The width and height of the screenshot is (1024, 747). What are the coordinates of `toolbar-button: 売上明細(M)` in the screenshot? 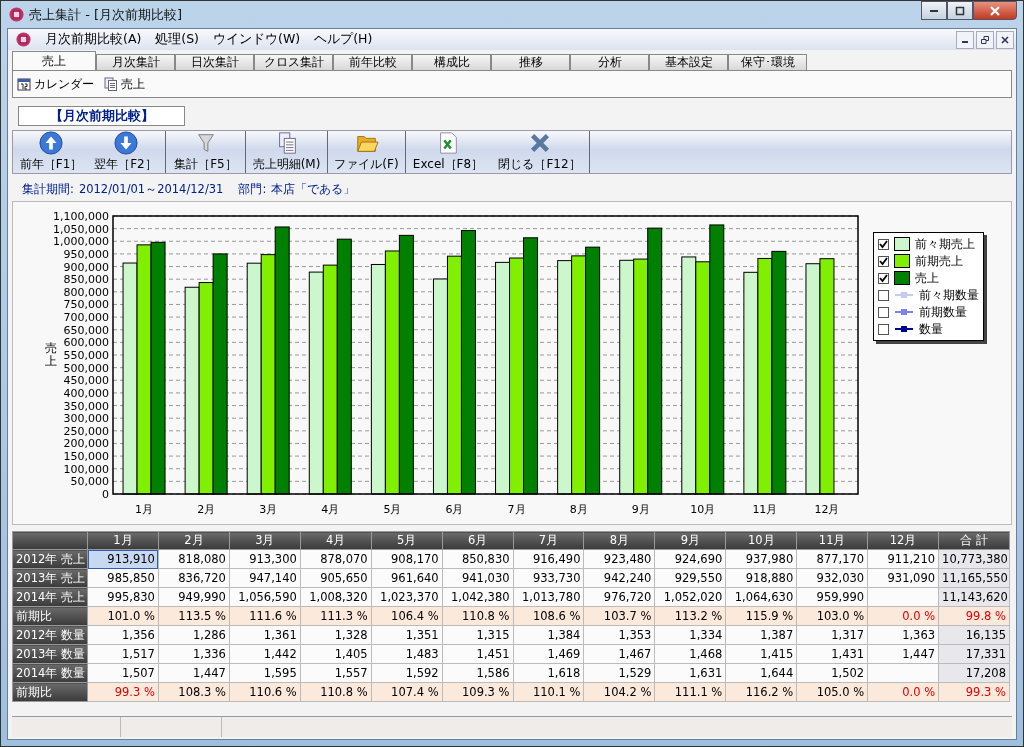 It's located at (287, 152).